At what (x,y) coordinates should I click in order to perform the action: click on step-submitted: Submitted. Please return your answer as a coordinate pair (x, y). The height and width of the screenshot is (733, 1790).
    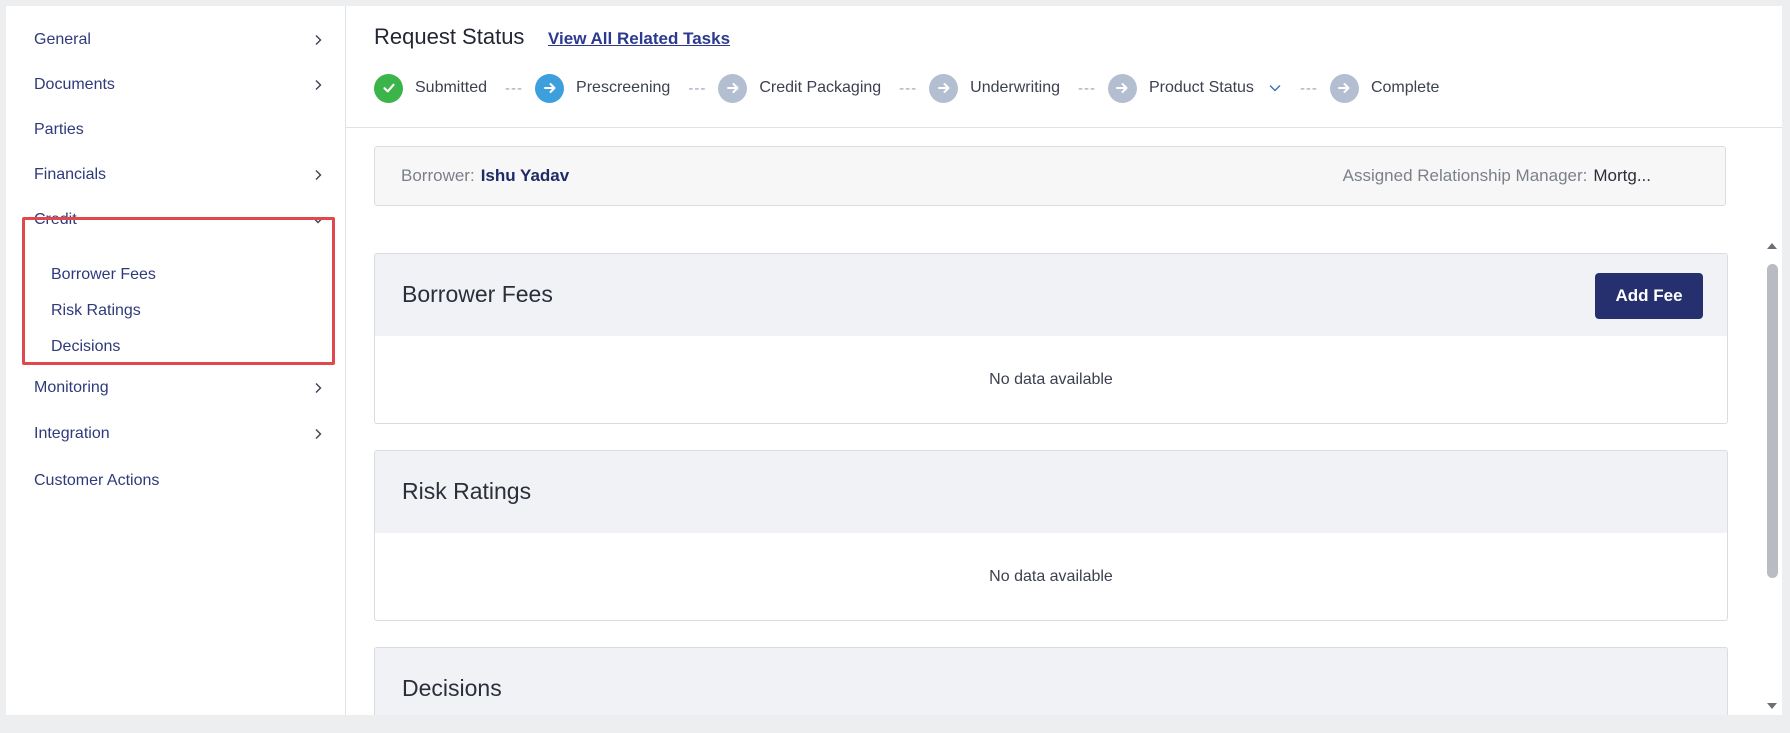
    Looking at the image, I should click on (431, 88).